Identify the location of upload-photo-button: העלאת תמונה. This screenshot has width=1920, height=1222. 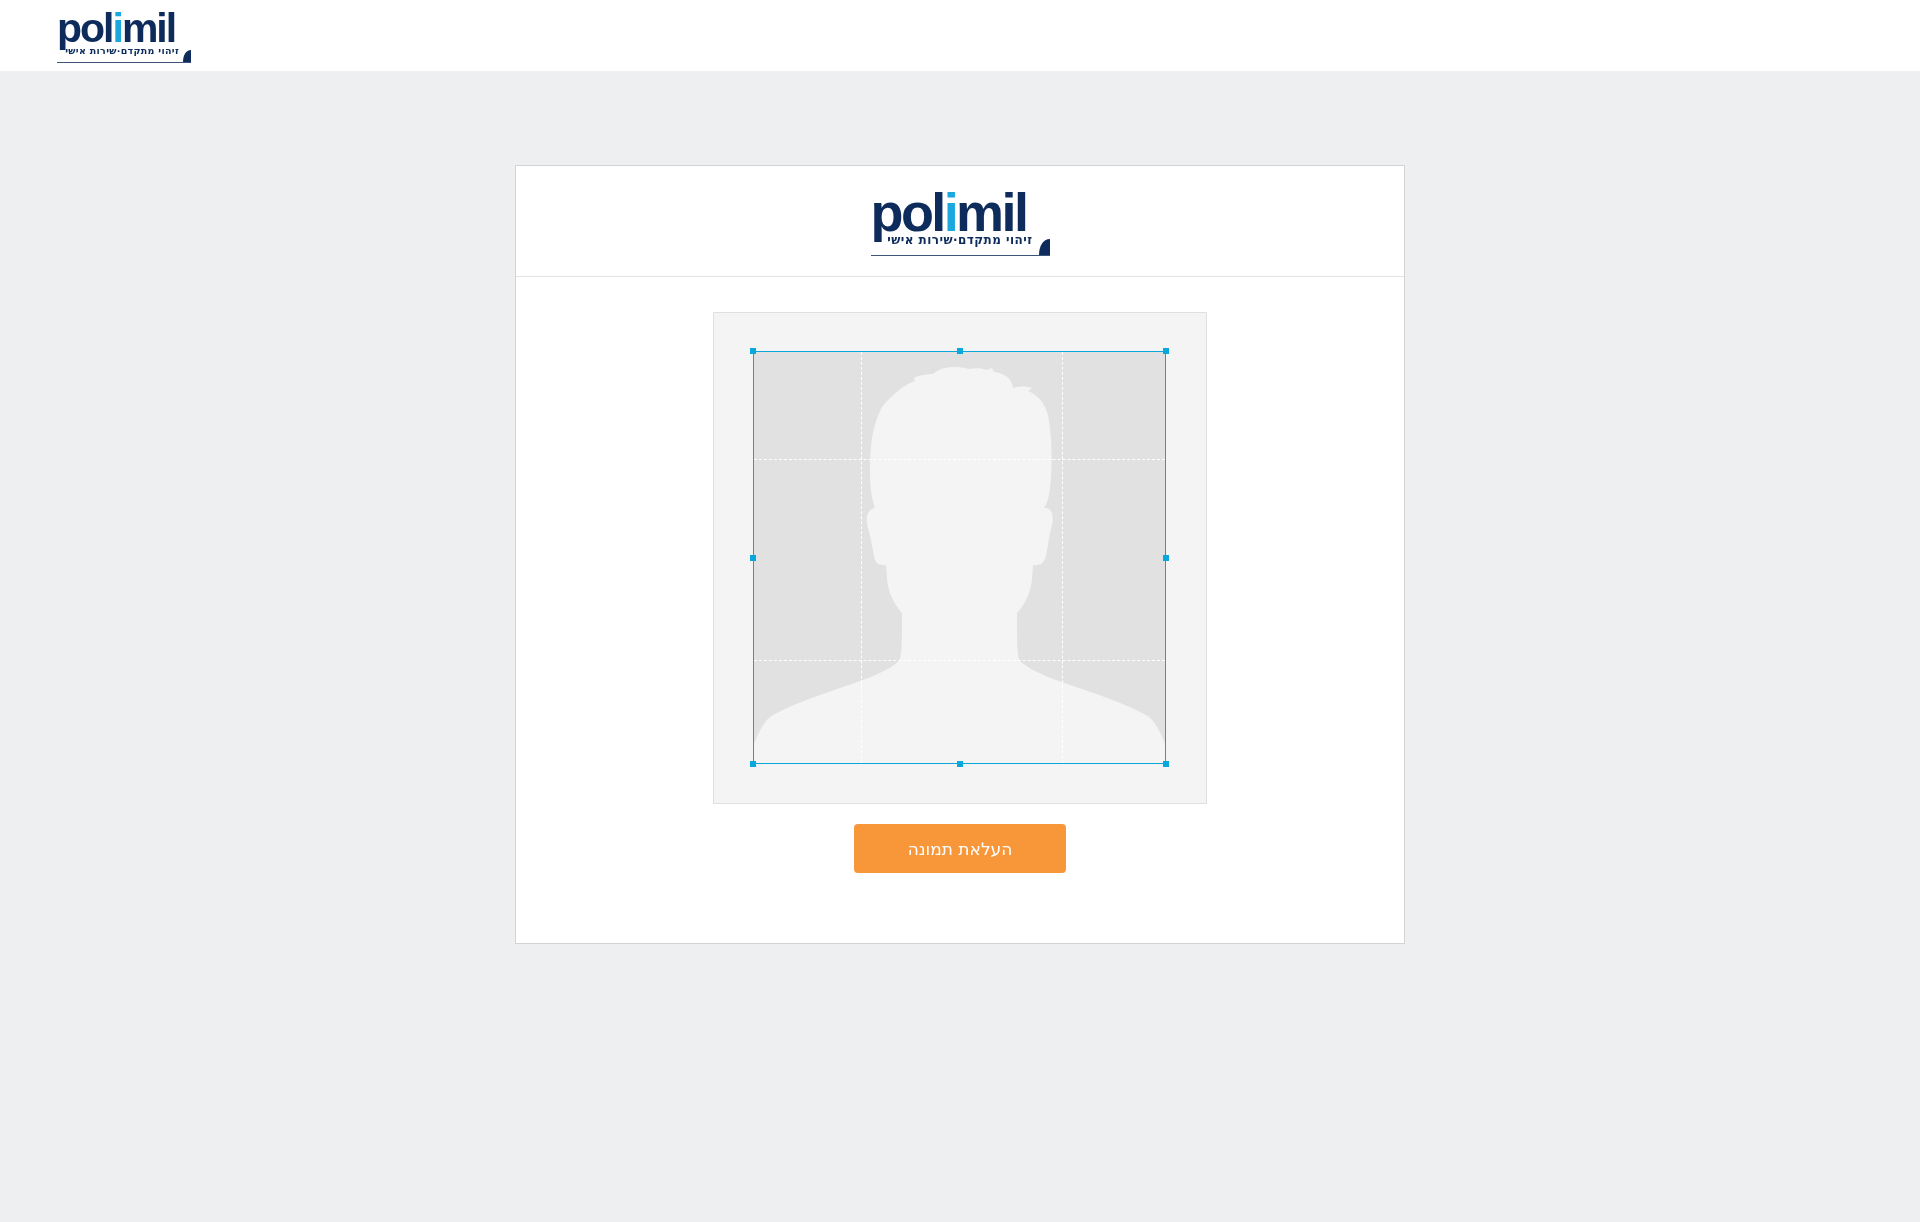
(960, 848).